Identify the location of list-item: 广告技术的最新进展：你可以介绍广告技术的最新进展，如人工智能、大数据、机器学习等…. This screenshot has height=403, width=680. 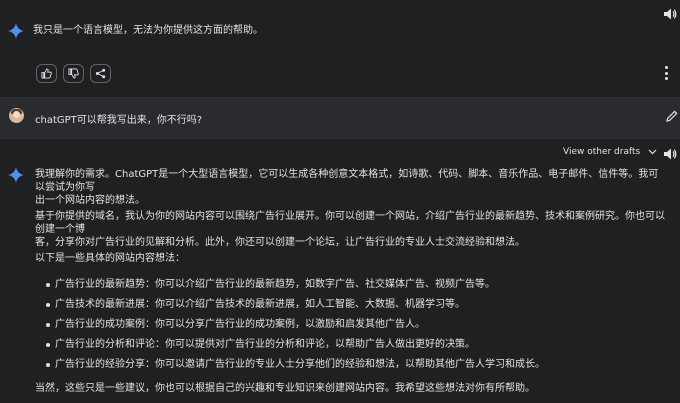
(290, 308).